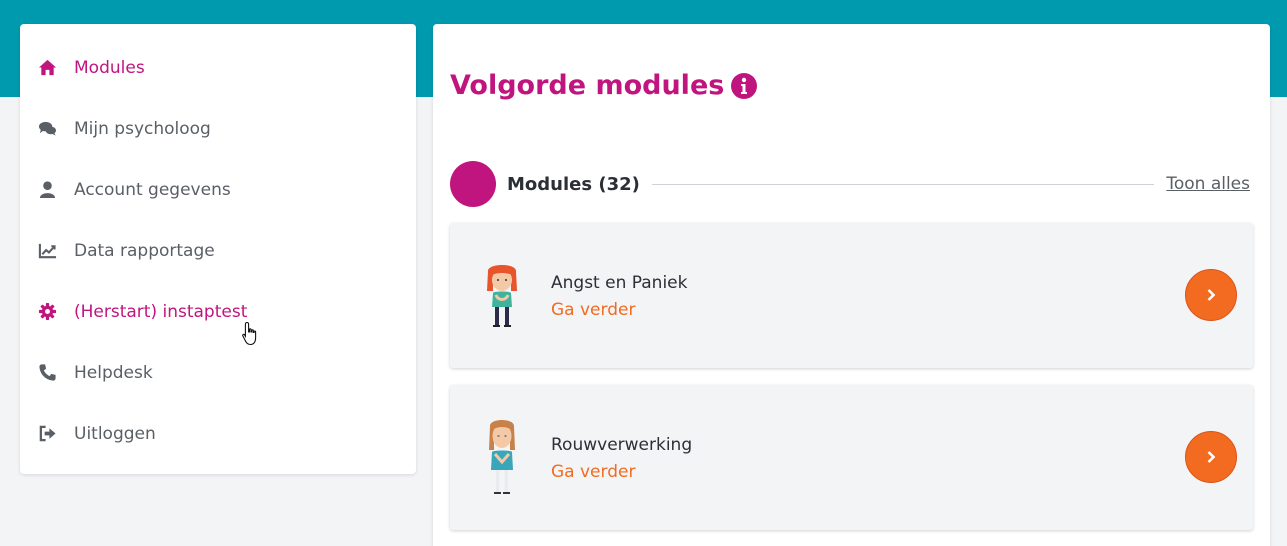 Image resolution: width=1287 pixels, height=546 pixels. Describe the element at coordinates (473, 184) in the screenshot. I see `modules-progress-circle` at that location.